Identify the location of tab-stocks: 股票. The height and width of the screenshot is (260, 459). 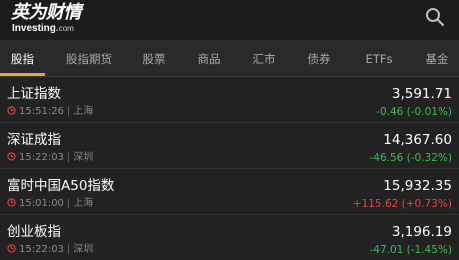
(154, 58).